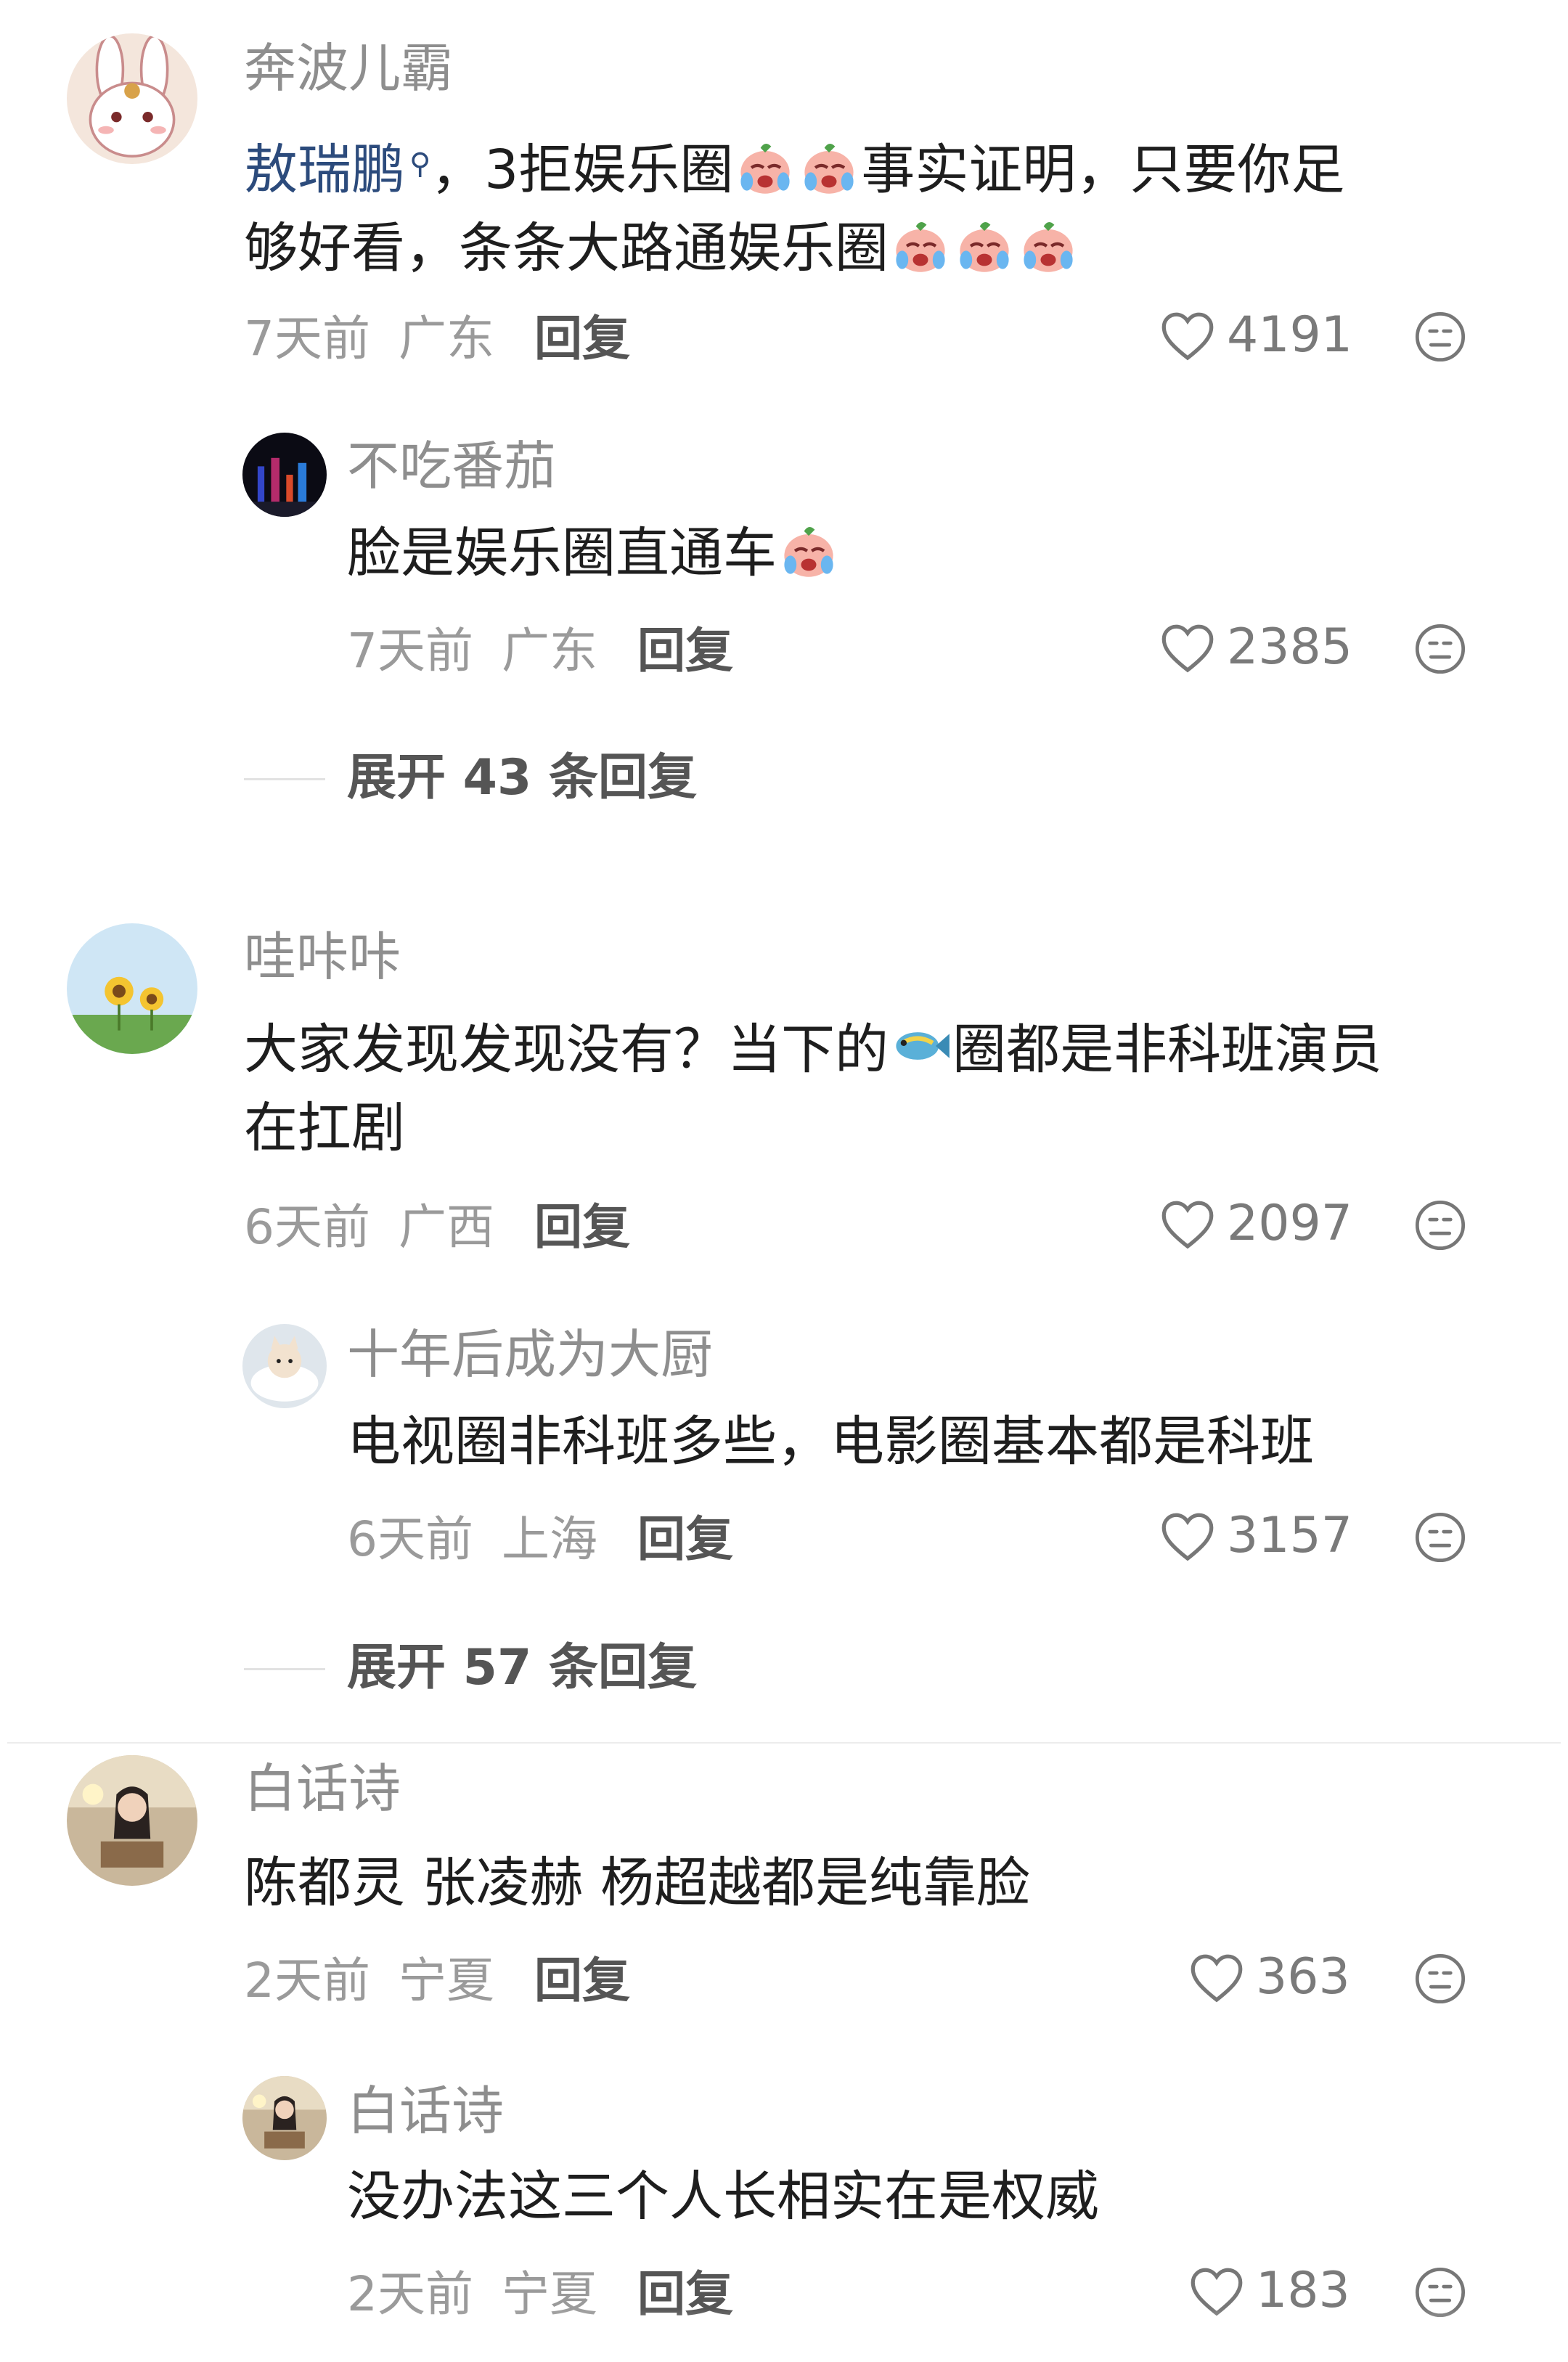 This screenshot has width=1568, height=2362. Describe the element at coordinates (420, 164) in the screenshot. I see `search-icon: ⚲` at that location.